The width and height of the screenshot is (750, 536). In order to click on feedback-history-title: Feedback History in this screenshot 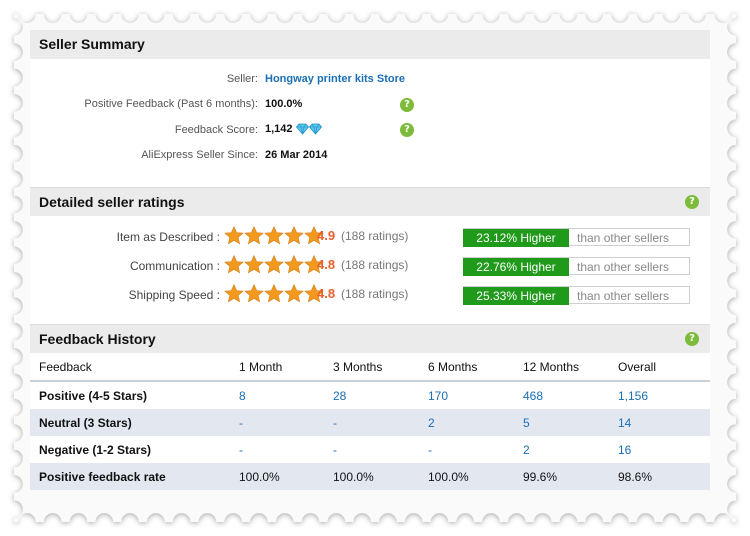, I will do `click(97, 339)`.